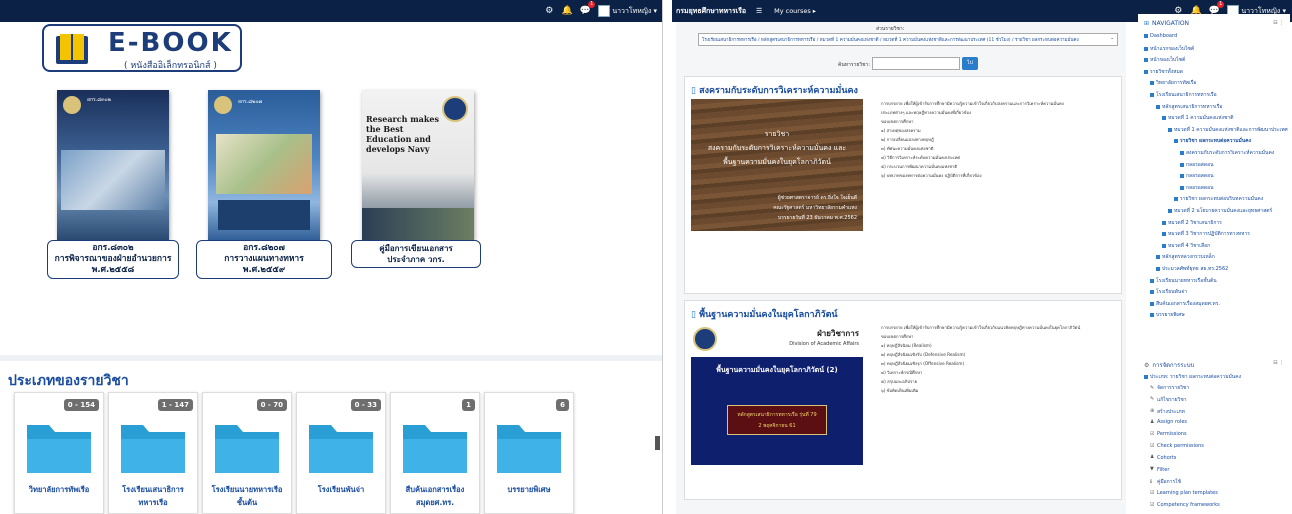 This screenshot has width=1292, height=514. I want to click on gear-icon: ⚙, so click(549, 11).